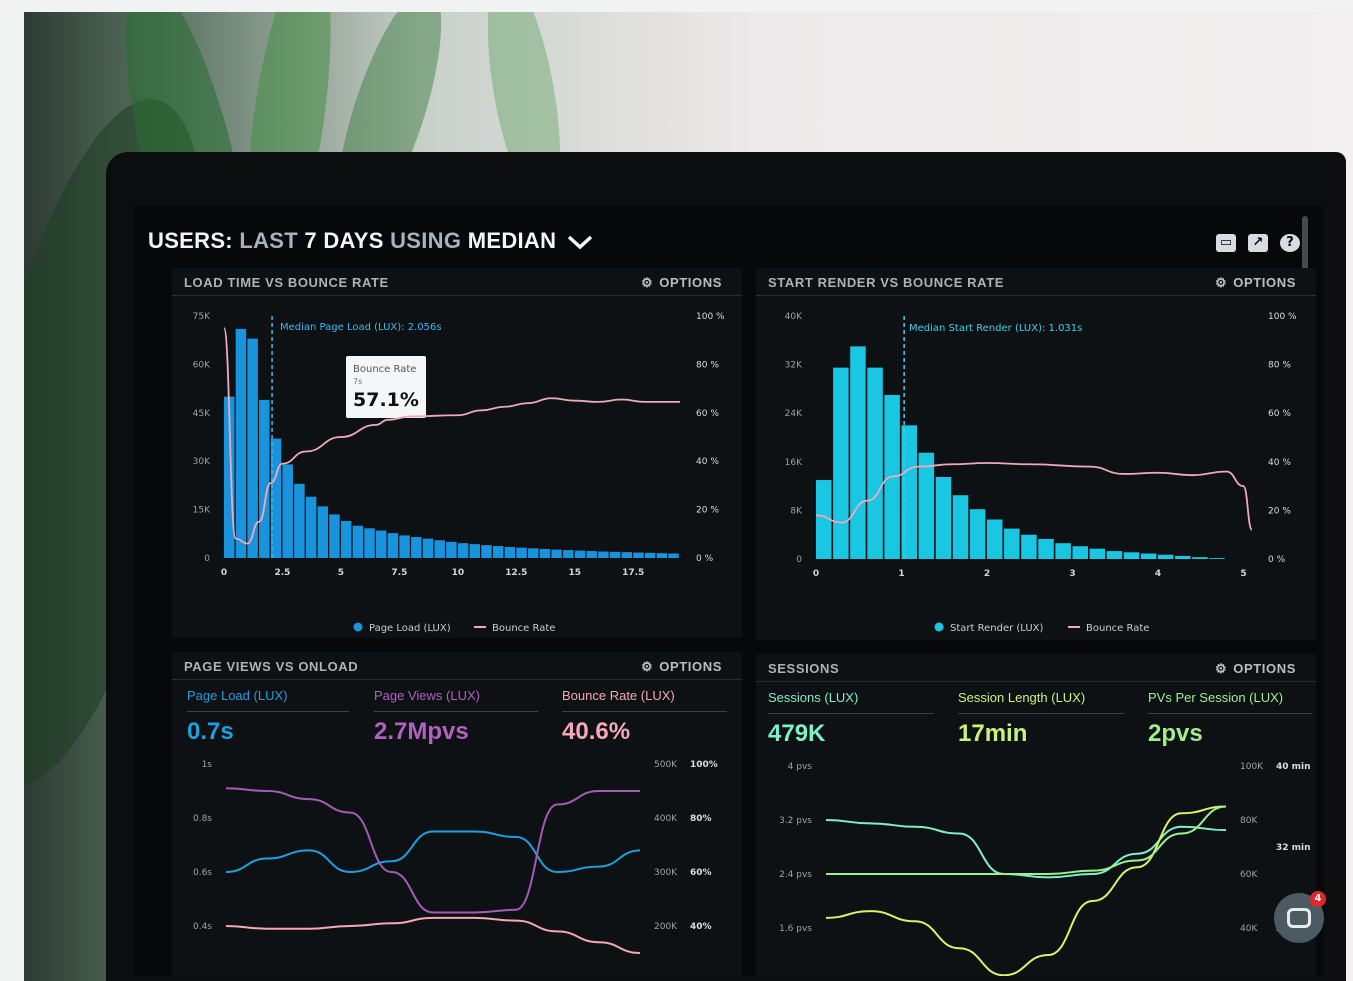 Image resolution: width=1353 pixels, height=981 pixels. Describe the element at coordinates (886, 282) in the screenshot. I see `panel-title: START RENDER VS BOUNCE RATE` at that location.